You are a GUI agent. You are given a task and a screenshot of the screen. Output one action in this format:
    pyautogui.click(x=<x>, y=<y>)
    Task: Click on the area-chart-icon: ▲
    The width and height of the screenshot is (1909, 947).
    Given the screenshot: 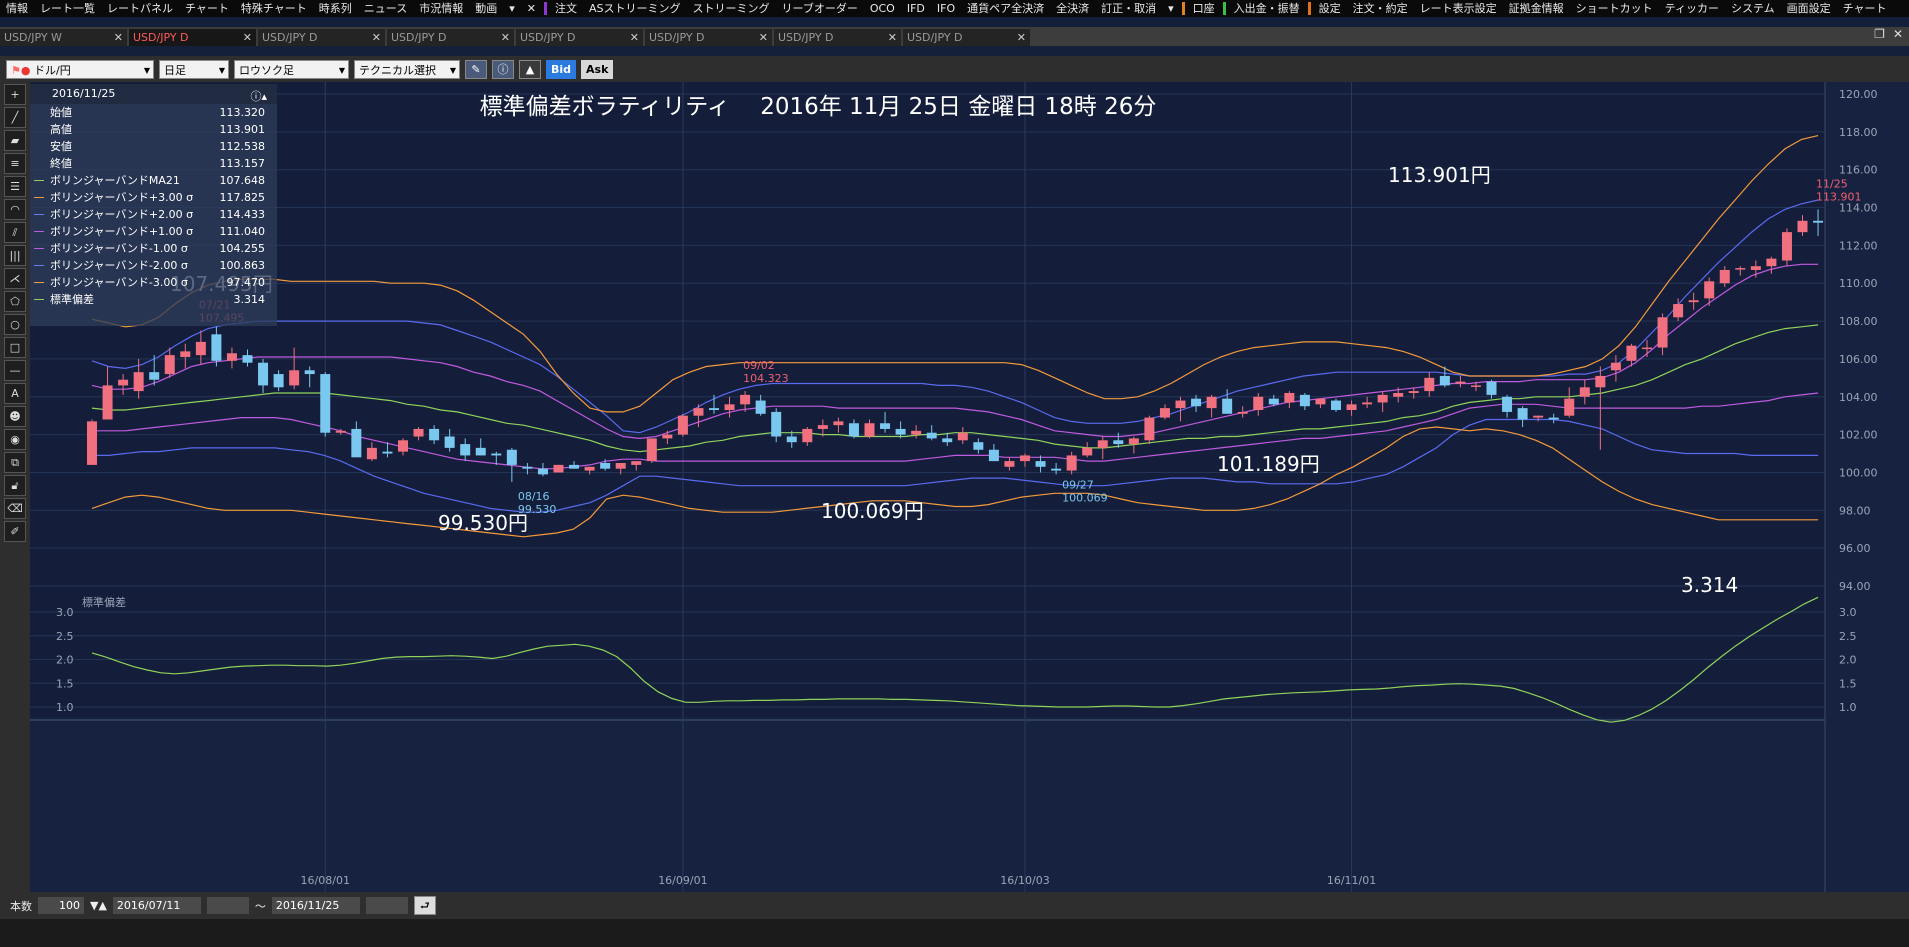 What is the action you would take?
    pyautogui.click(x=530, y=69)
    